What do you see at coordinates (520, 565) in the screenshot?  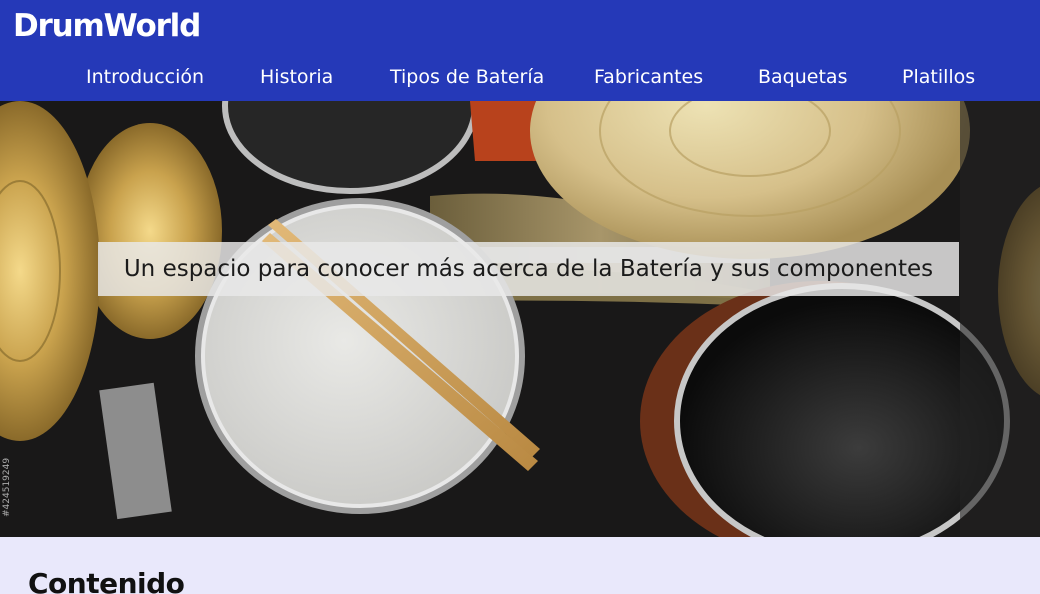 I see `content-section: Contenido` at bounding box center [520, 565].